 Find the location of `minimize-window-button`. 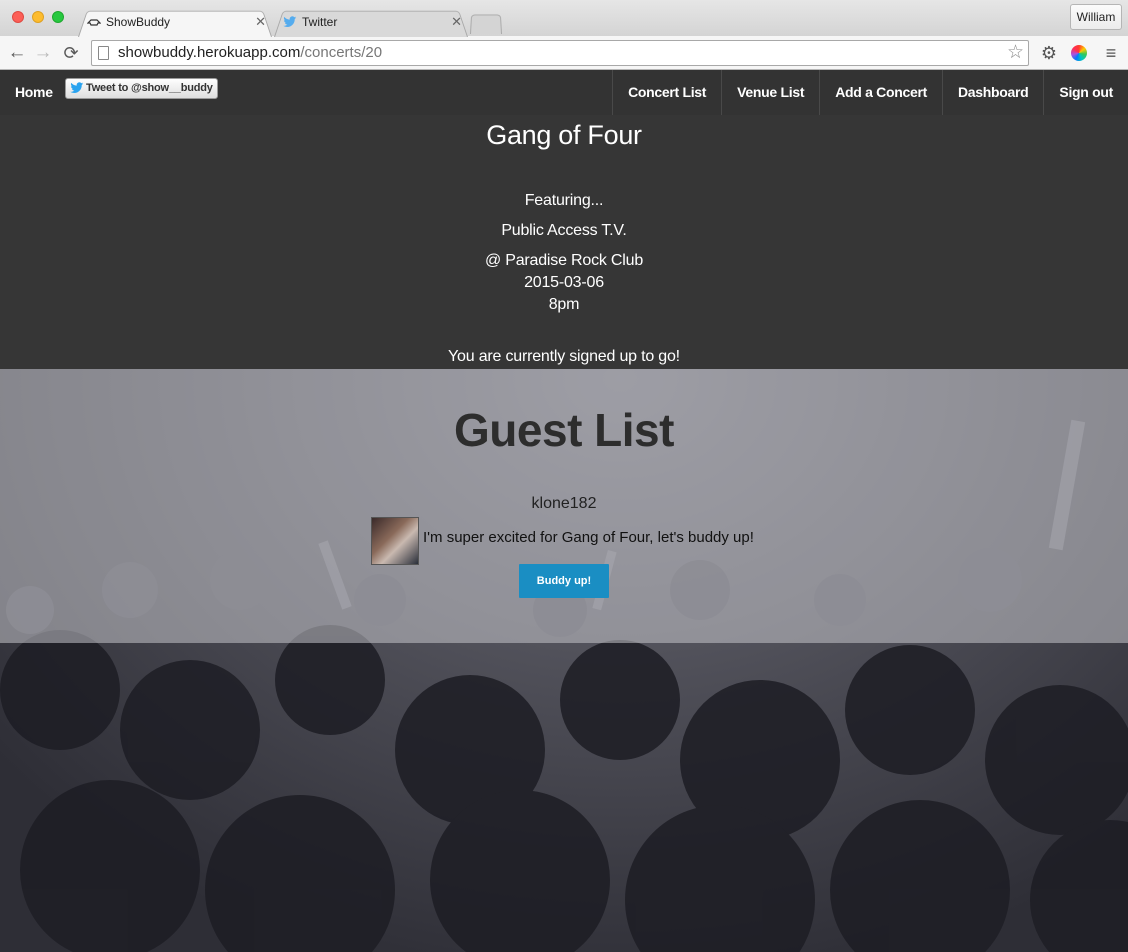

minimize-window-button is located at coordinates (38, 17).